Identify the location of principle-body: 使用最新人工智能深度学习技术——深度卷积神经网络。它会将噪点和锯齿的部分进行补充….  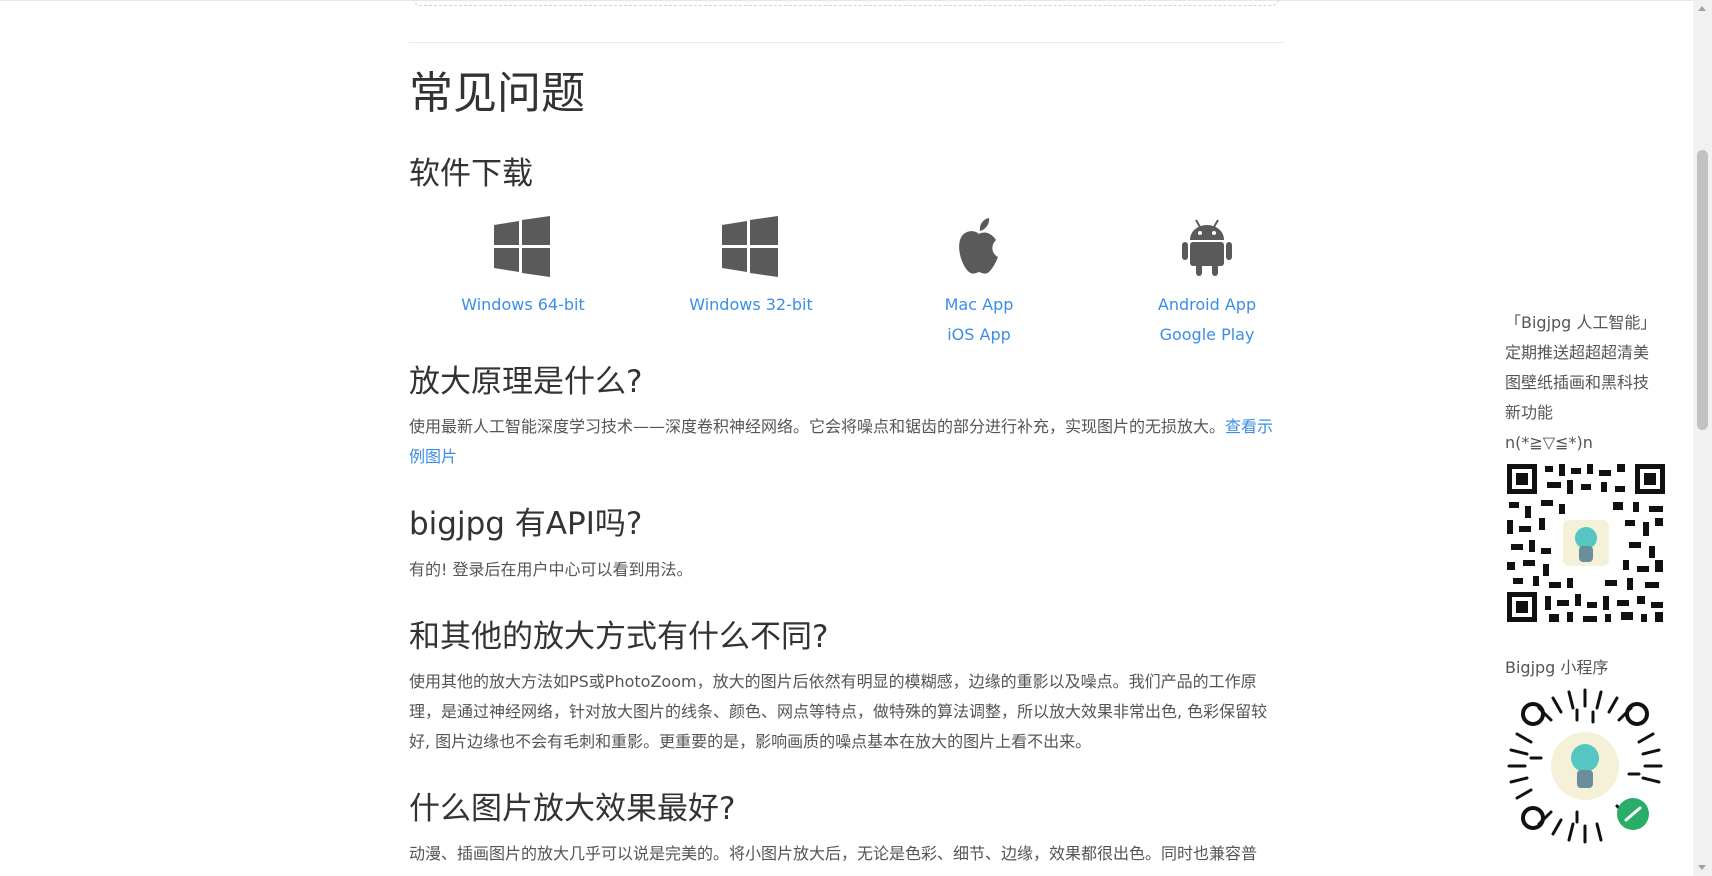
(817, 426).